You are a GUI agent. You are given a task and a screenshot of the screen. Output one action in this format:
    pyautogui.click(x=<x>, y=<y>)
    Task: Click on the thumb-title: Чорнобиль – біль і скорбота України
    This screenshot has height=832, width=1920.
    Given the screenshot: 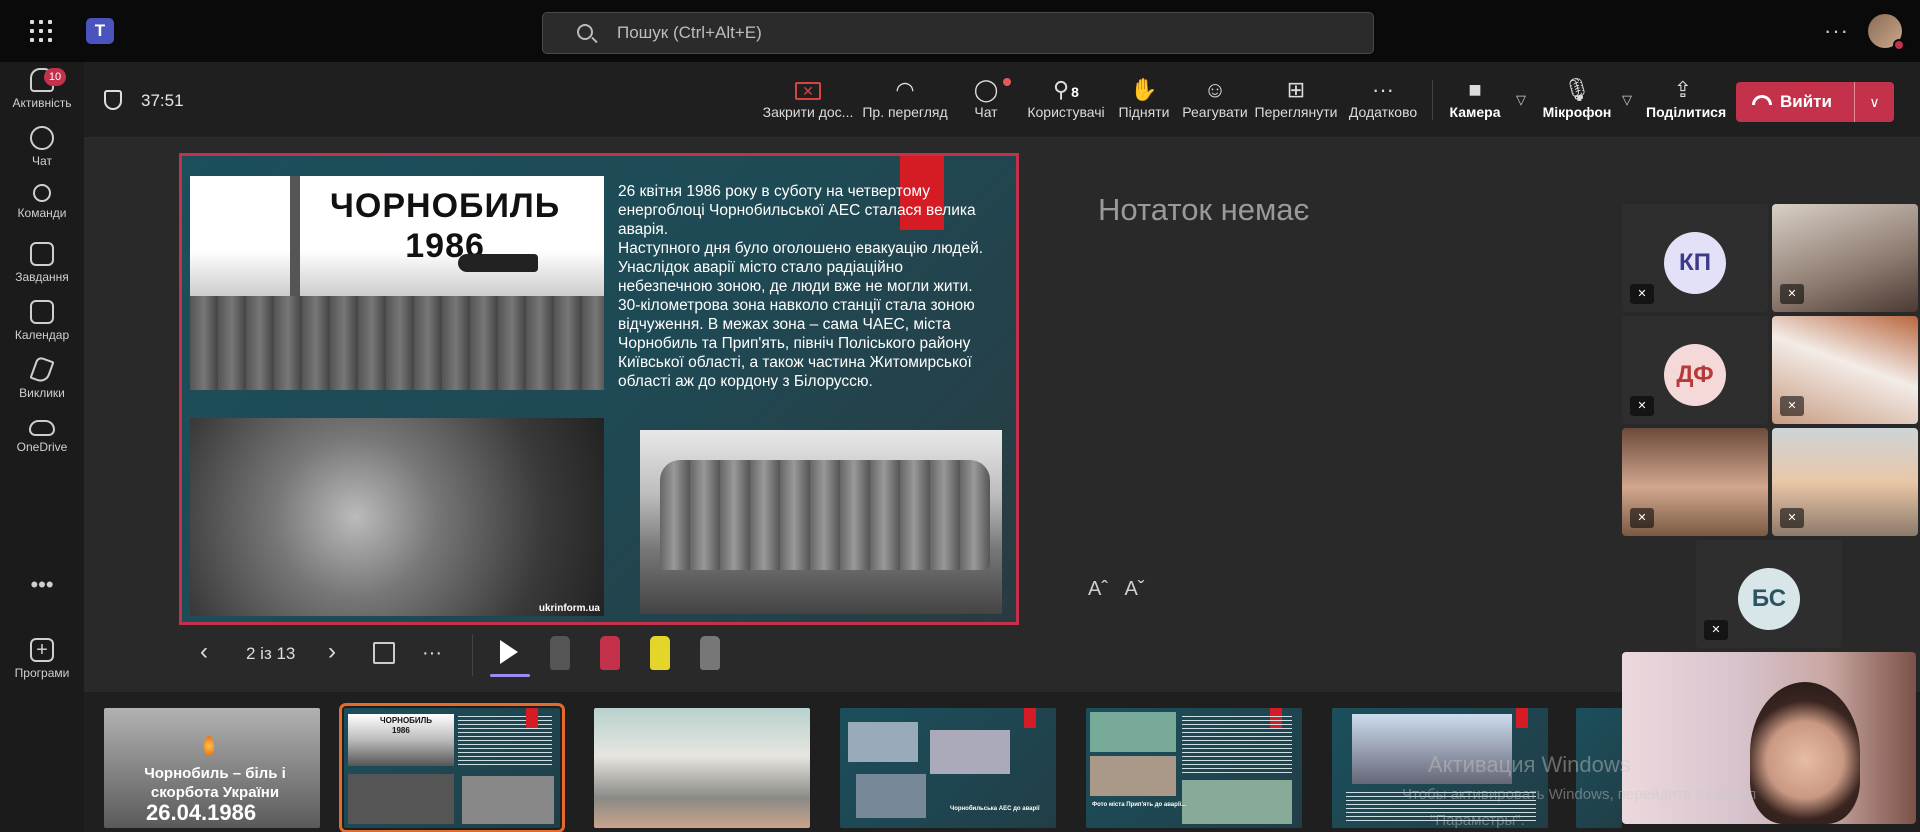 What is the action you would take?
    pyautogui.click(x=215, y=783)
    